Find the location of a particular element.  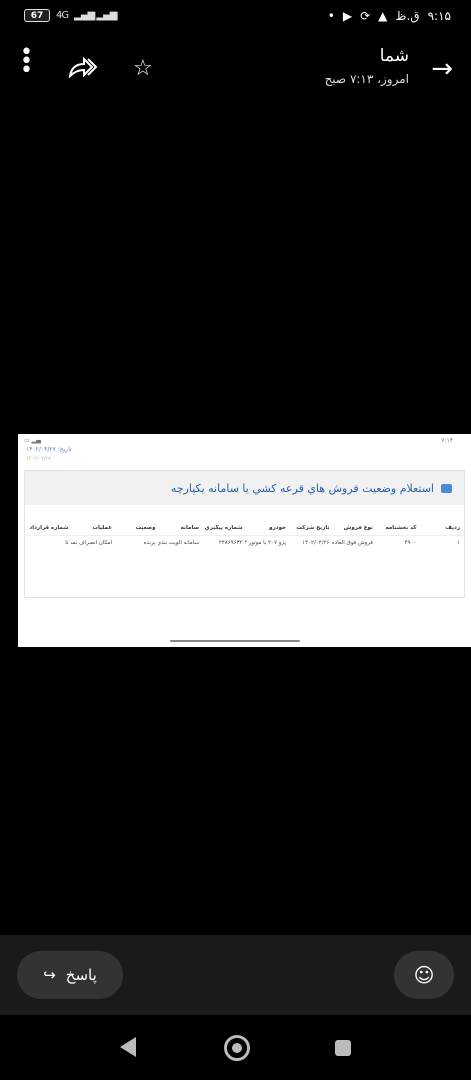

table-cell: پژو ۲۰۷ با موتور TU۳ is located at coordinates (265, 543).